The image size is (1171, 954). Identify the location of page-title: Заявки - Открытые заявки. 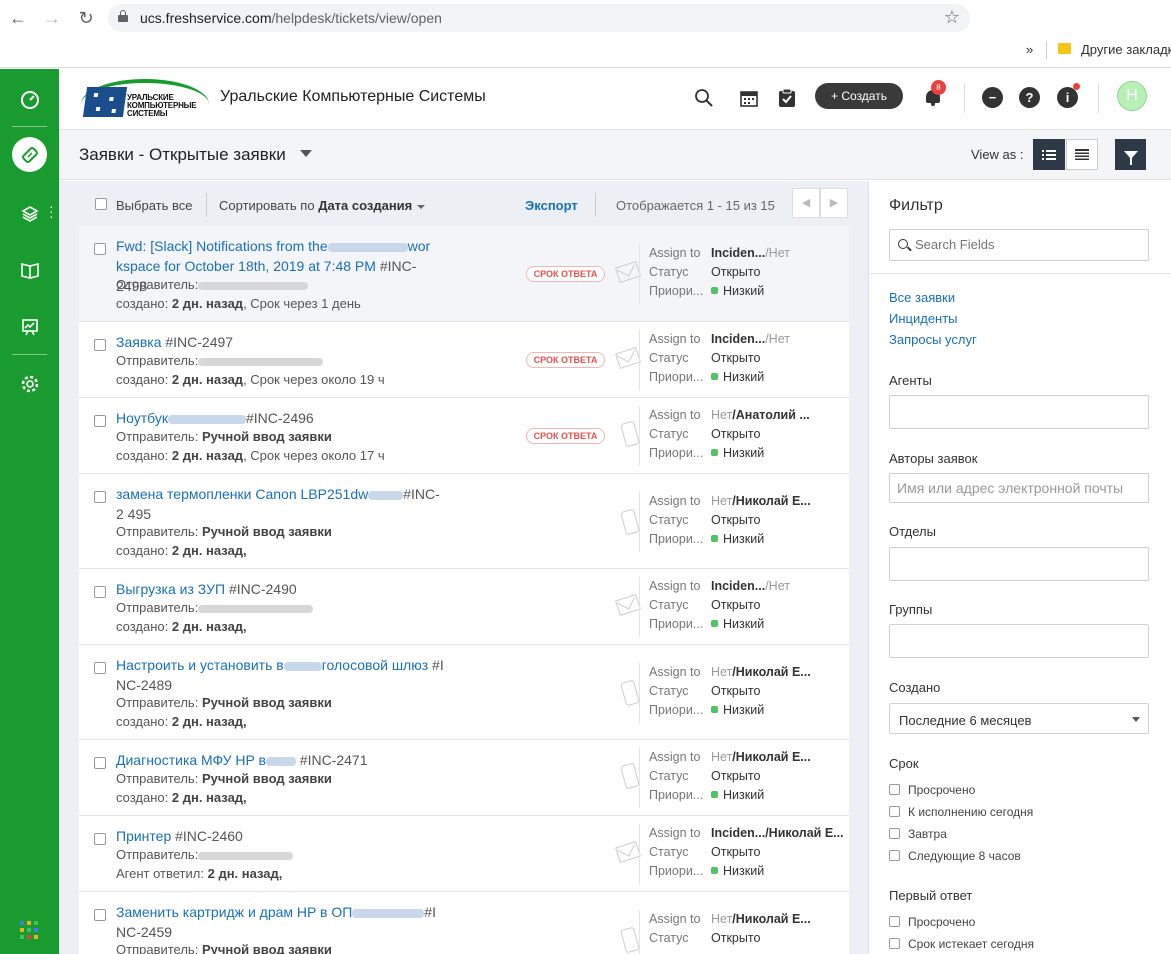
(182, 155).